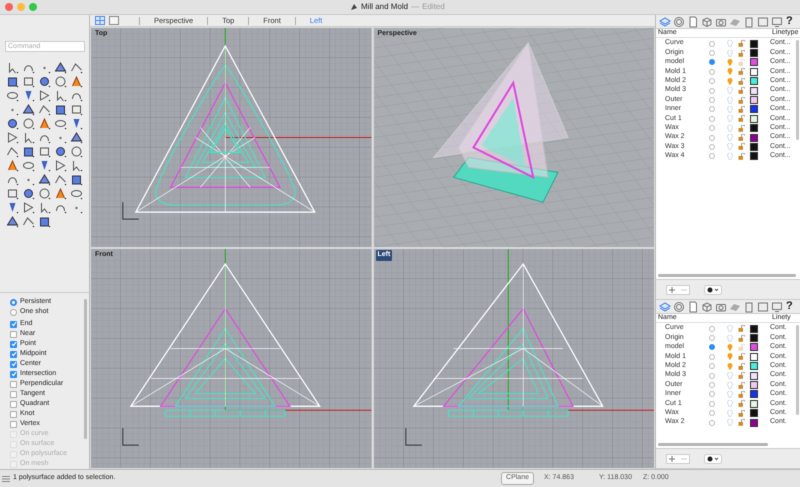 This screenshot has height=487, width=800. What do you see at coordinates (6, 478) in the screenshot?
I see `sidebar-toggle-icon` at bounding box center [6, 478].